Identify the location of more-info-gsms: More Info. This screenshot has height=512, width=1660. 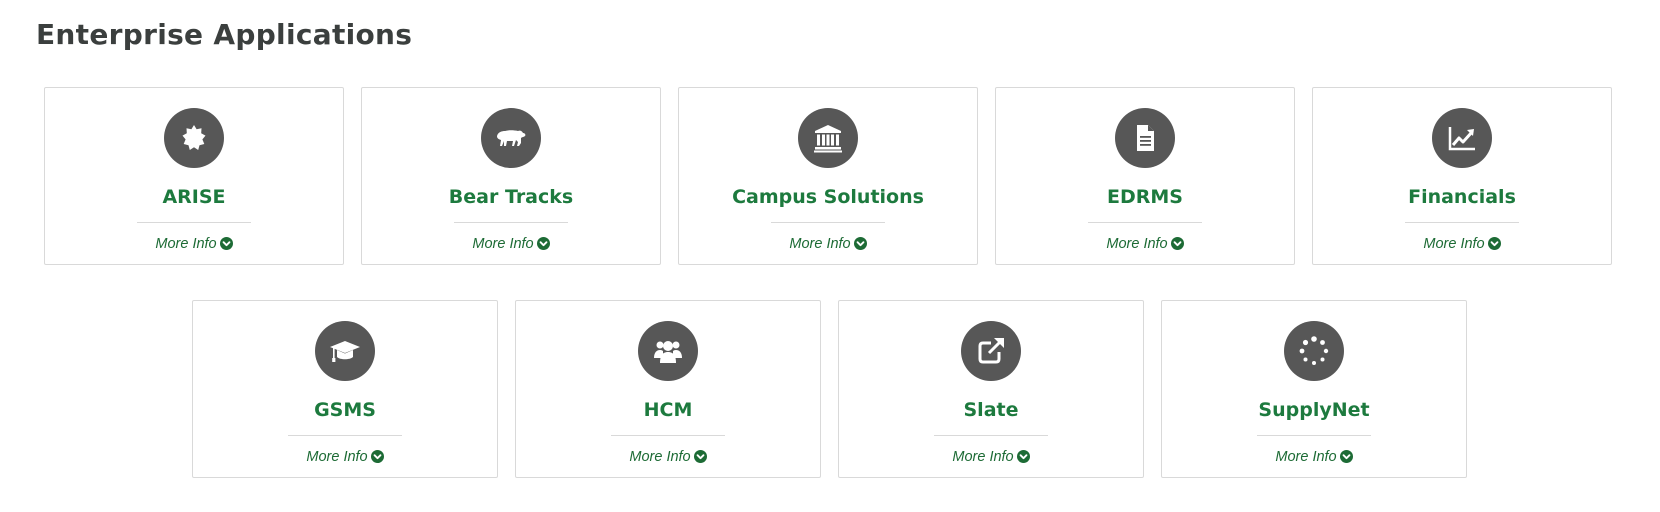
(345, 457).